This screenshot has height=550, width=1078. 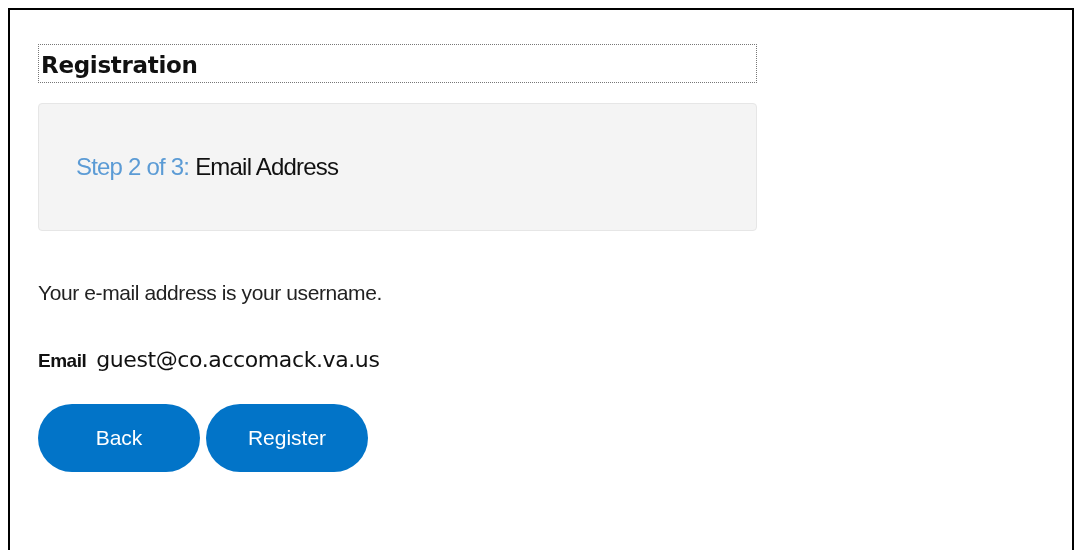 I want to click on email-value: guest@co.accomack.va.us, so click(x=238, y=359).